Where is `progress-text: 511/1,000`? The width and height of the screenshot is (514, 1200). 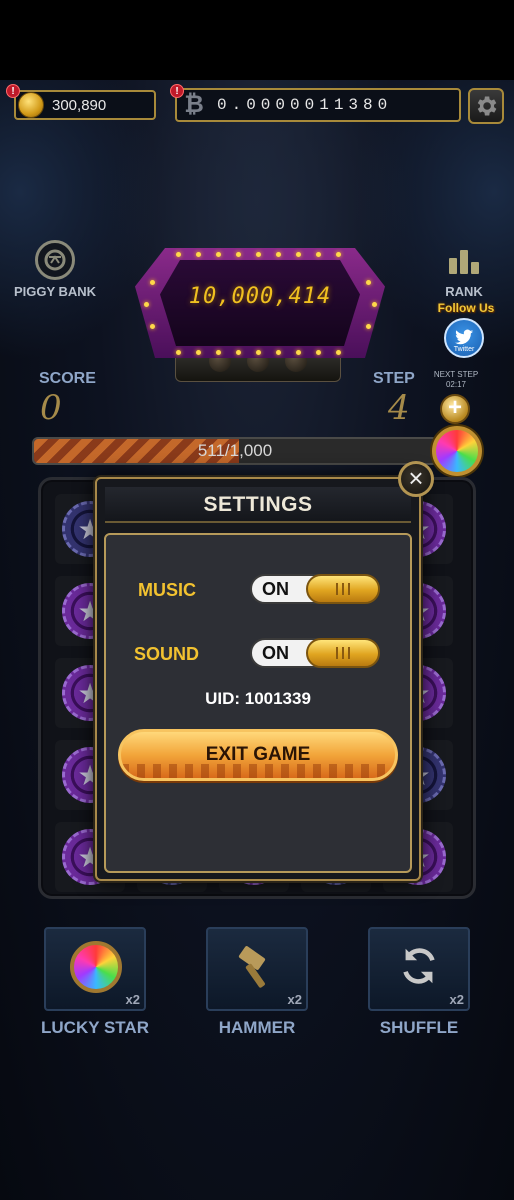
progress-text: 511/1,000 is located at coordinates (235, 450).